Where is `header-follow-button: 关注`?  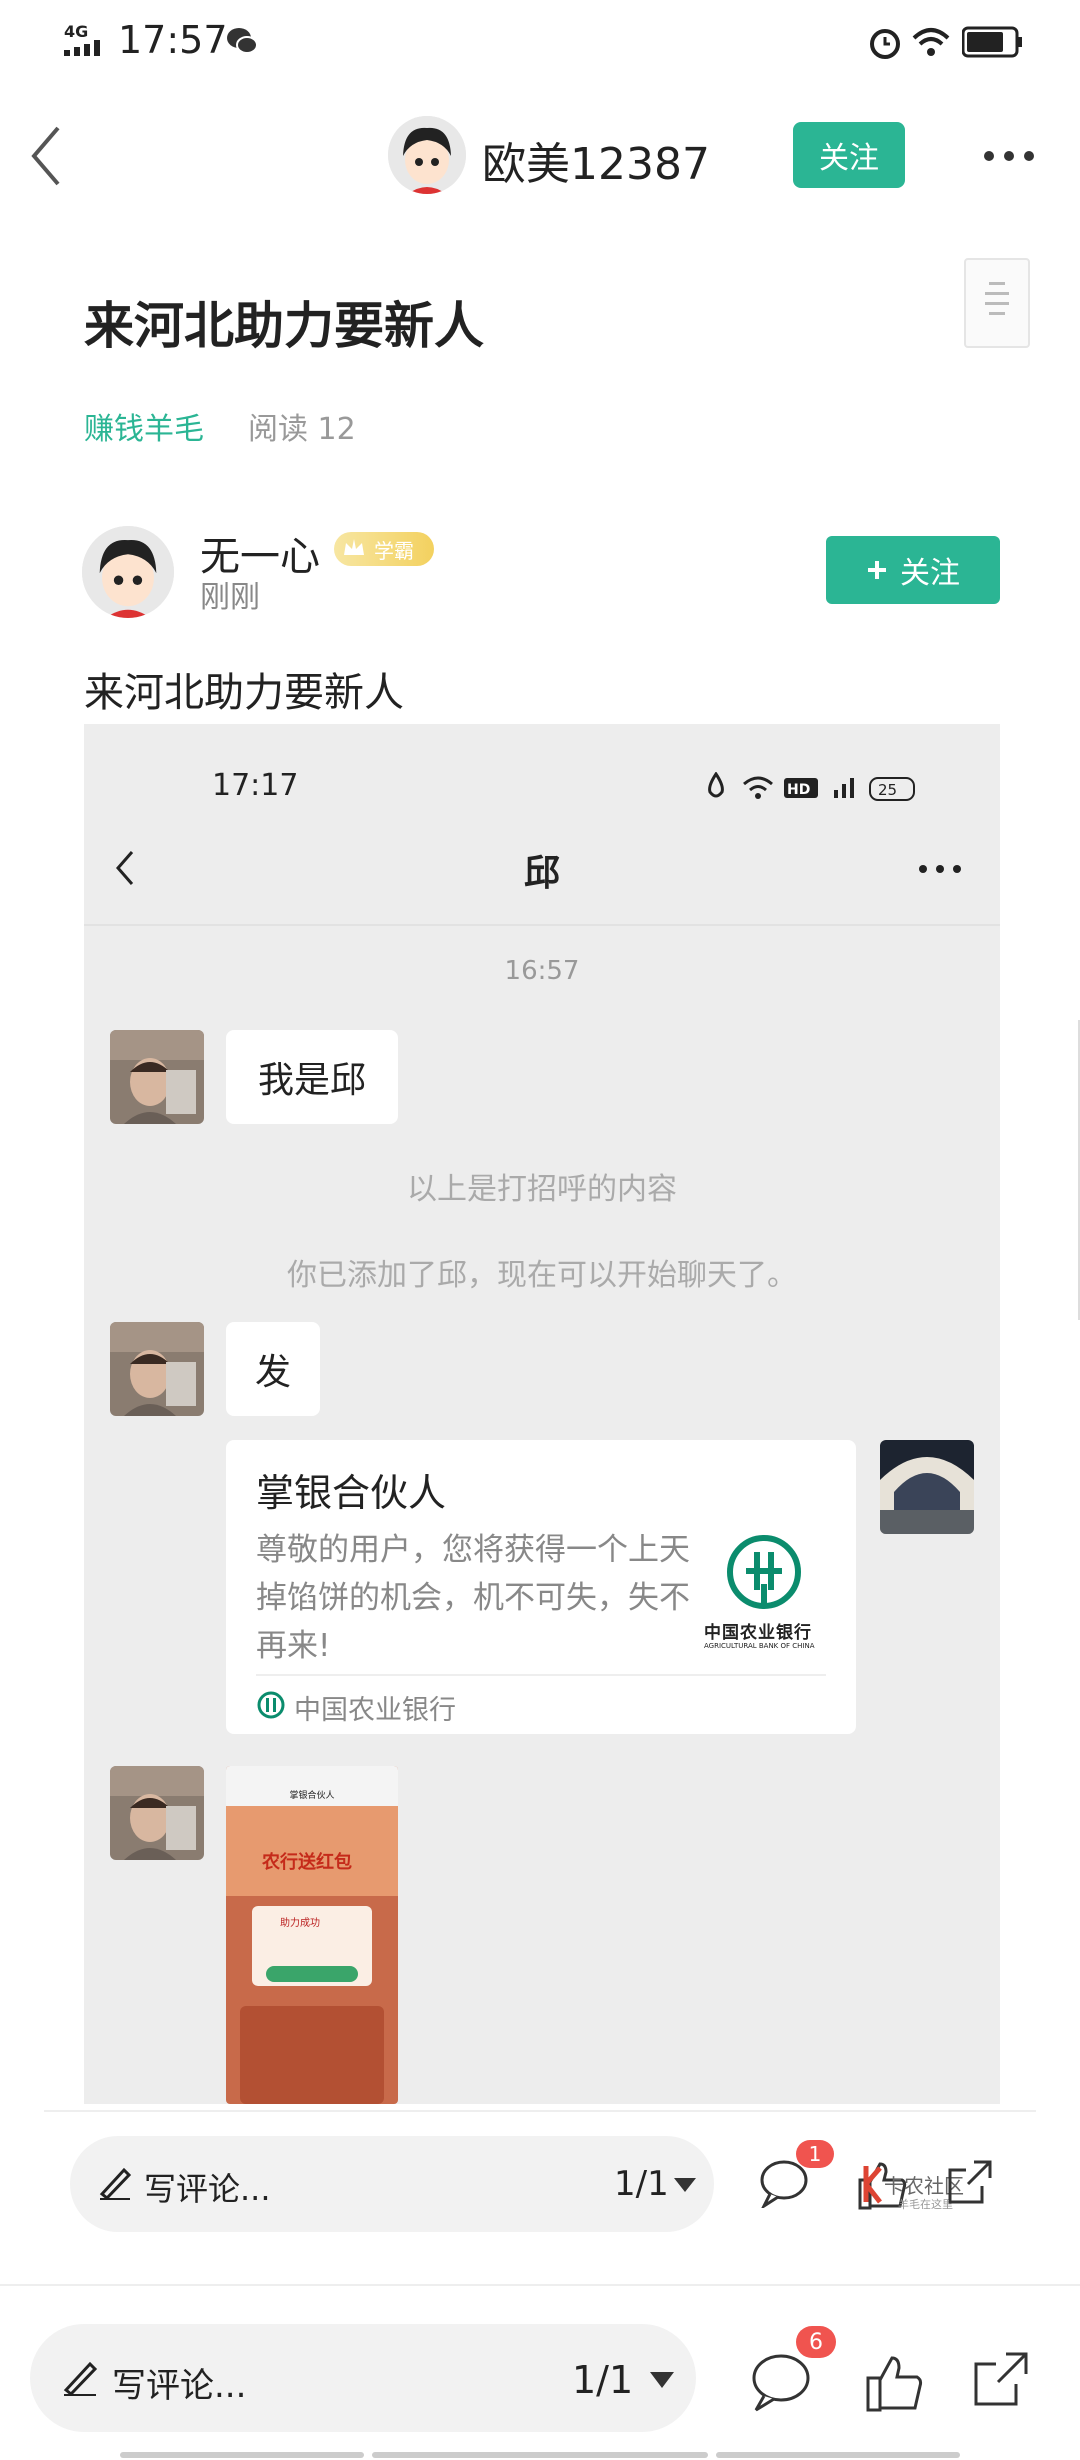 header-follow-button: 关注 is located at coordinates (849, 155).